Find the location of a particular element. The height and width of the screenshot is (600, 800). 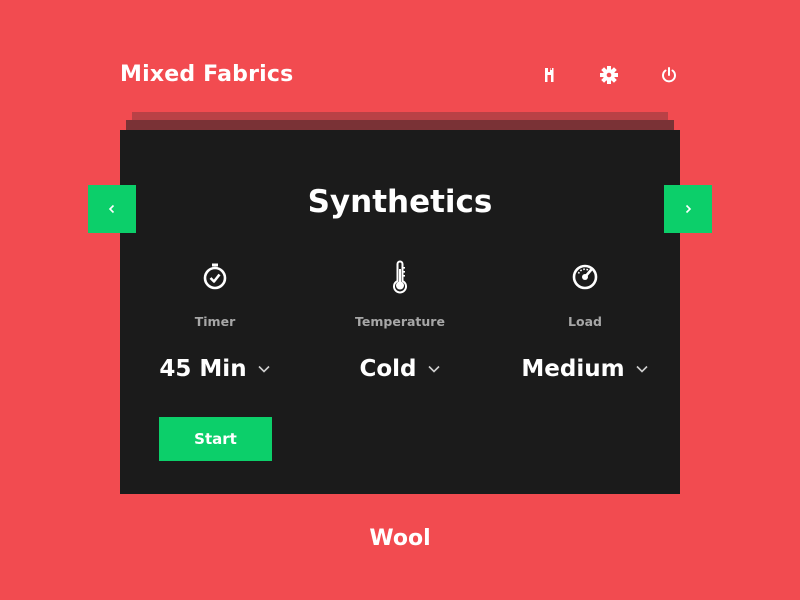

load-dropdown: Medium is located at coordinates (584, 369).